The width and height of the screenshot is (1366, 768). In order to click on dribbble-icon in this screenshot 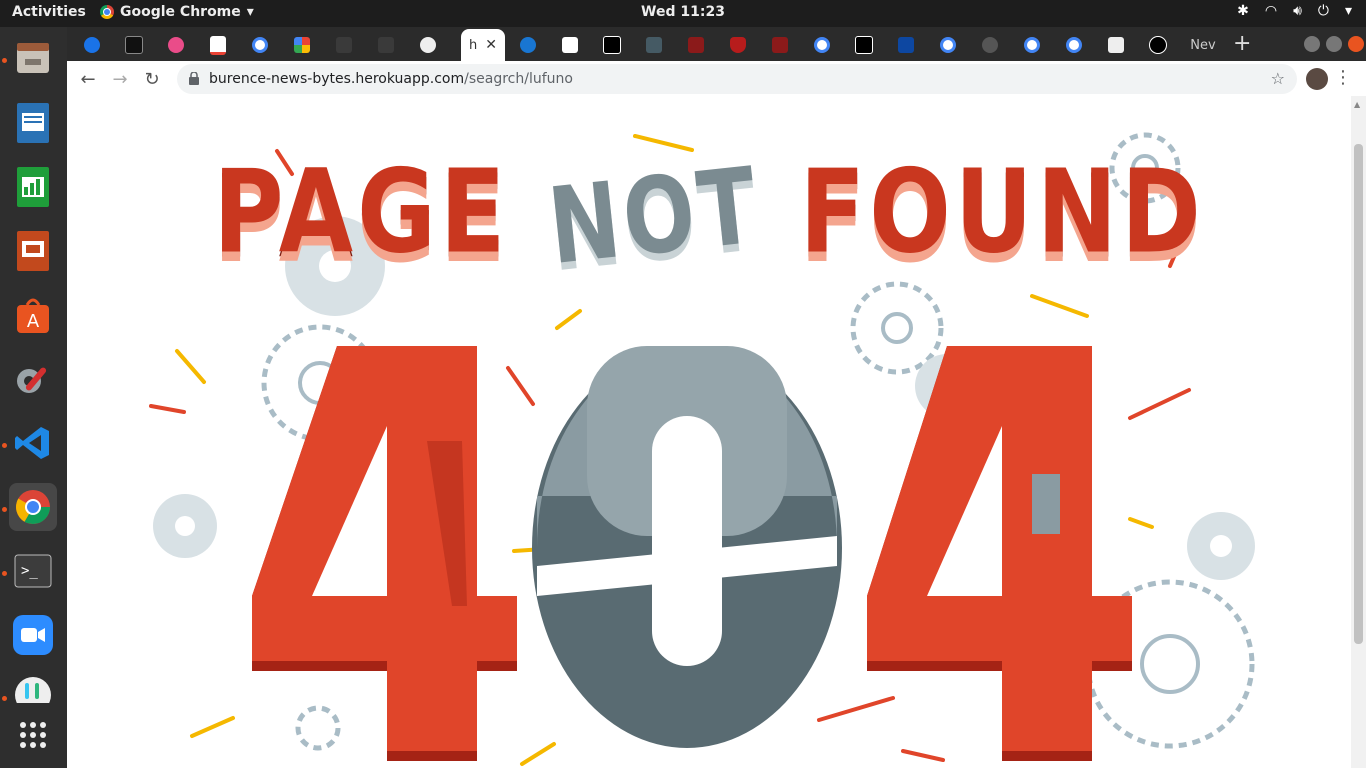, I will do `click(176, 45)`.